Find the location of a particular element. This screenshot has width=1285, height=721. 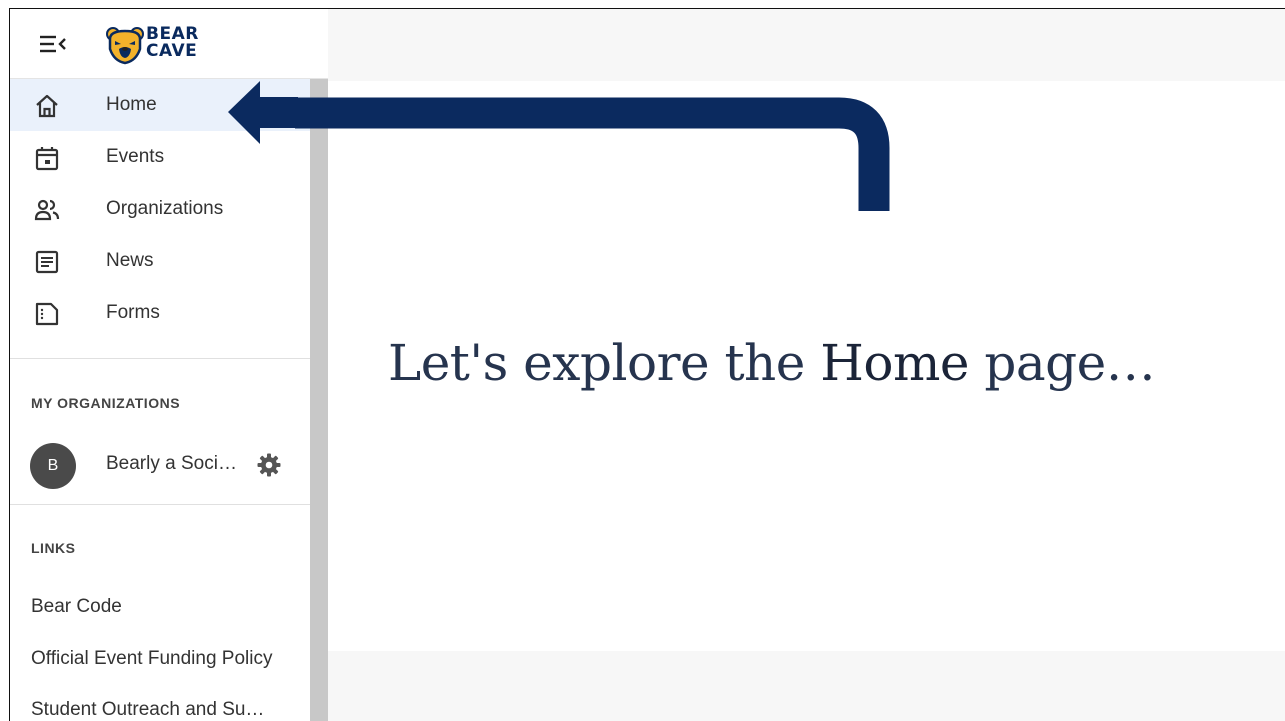

logo-wordmark: BEAR CAVE is located at coordinates (172, 43).